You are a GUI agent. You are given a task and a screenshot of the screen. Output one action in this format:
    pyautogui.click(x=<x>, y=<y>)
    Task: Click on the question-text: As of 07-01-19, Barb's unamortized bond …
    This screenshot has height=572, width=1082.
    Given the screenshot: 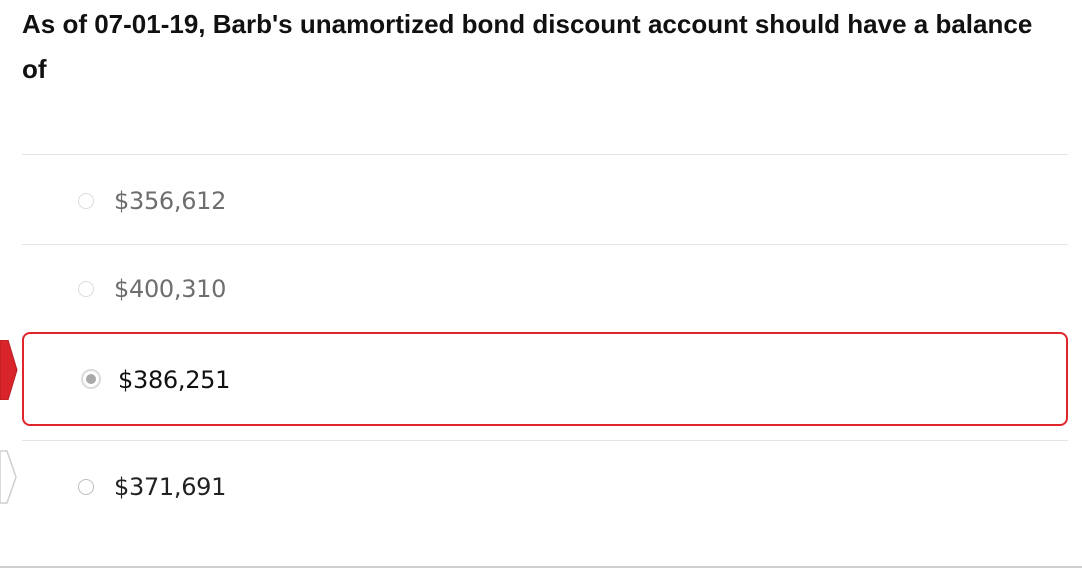 What is the action you would take?
    pyautogui.click(x=527, y=46)
    